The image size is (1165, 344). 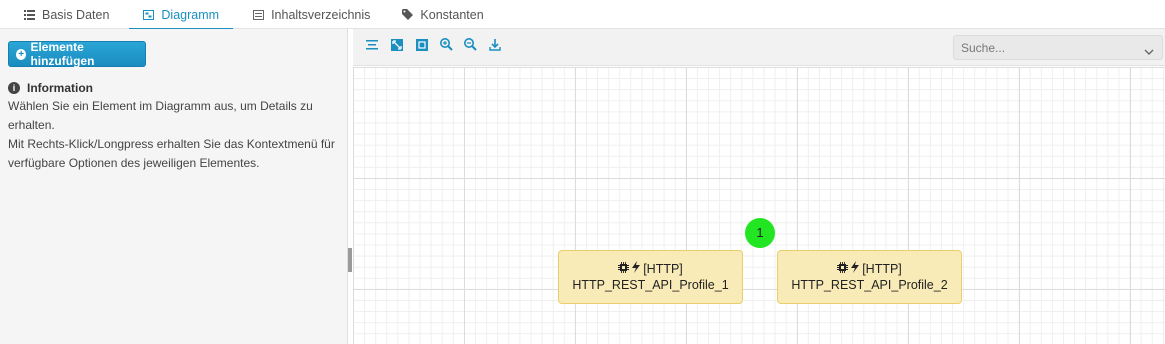 I want to click on zoom-out-icon, so click(x=470, y=47).